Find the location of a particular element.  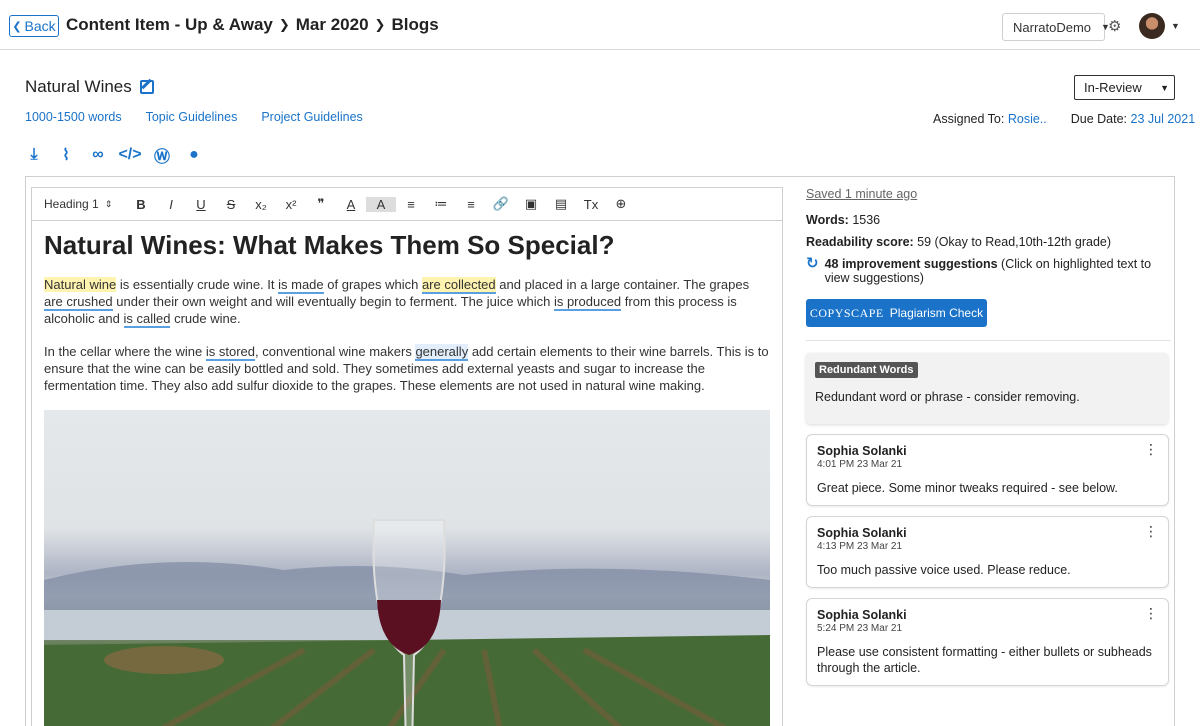

underline-icon: U is located at coordinates (201, 204).